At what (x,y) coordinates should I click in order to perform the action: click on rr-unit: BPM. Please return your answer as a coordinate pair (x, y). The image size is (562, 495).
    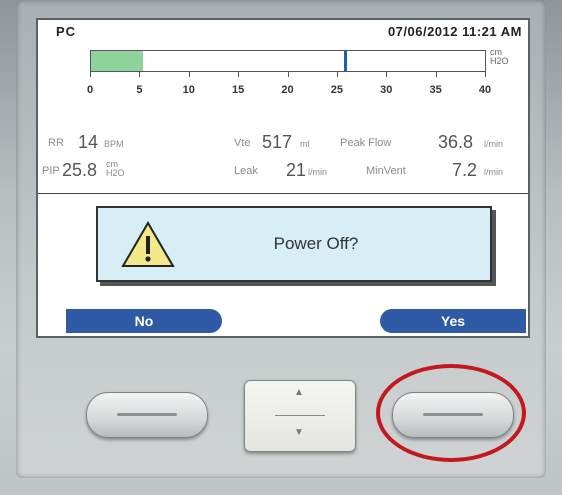
    Looking at the image, I should click on (114, 144).